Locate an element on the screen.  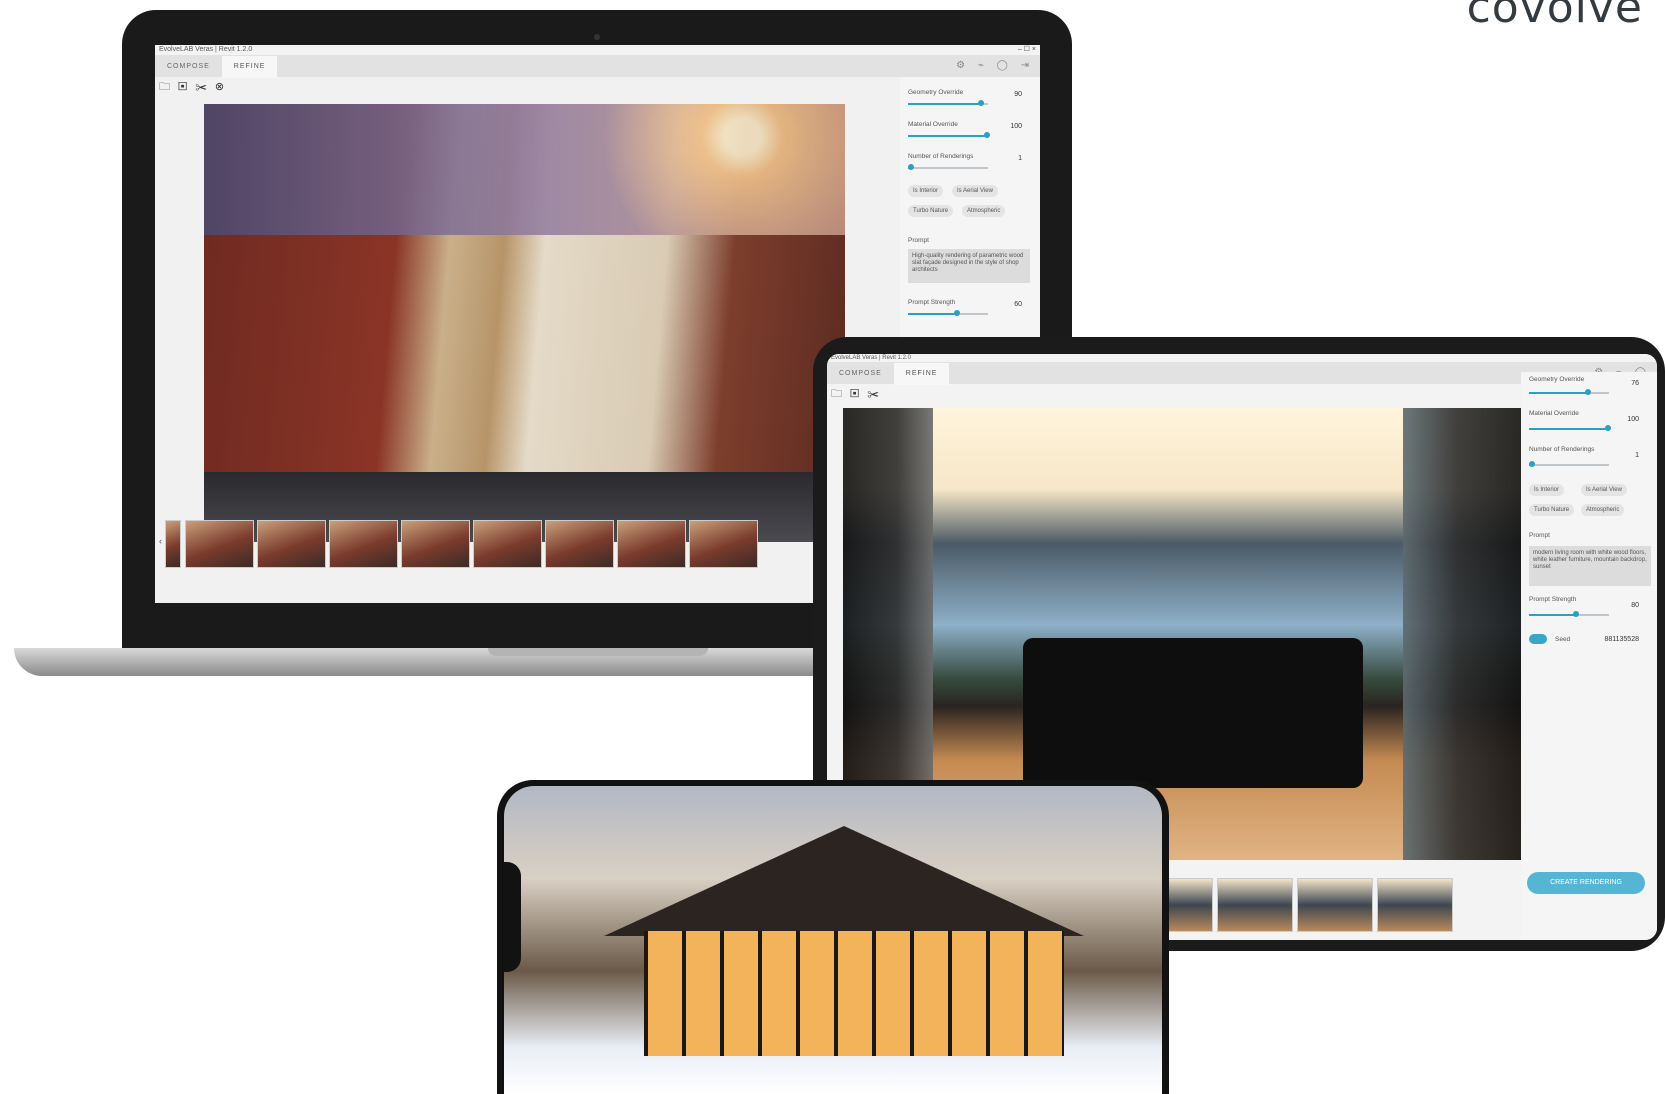
cabin-illustration is located at coordinates (844, 941).